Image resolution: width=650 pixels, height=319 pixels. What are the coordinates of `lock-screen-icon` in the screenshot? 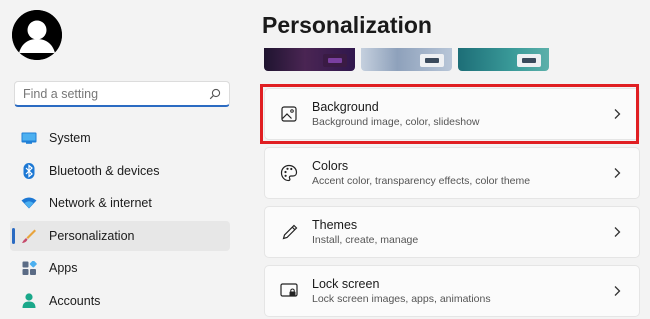 It's located at (289, 291).